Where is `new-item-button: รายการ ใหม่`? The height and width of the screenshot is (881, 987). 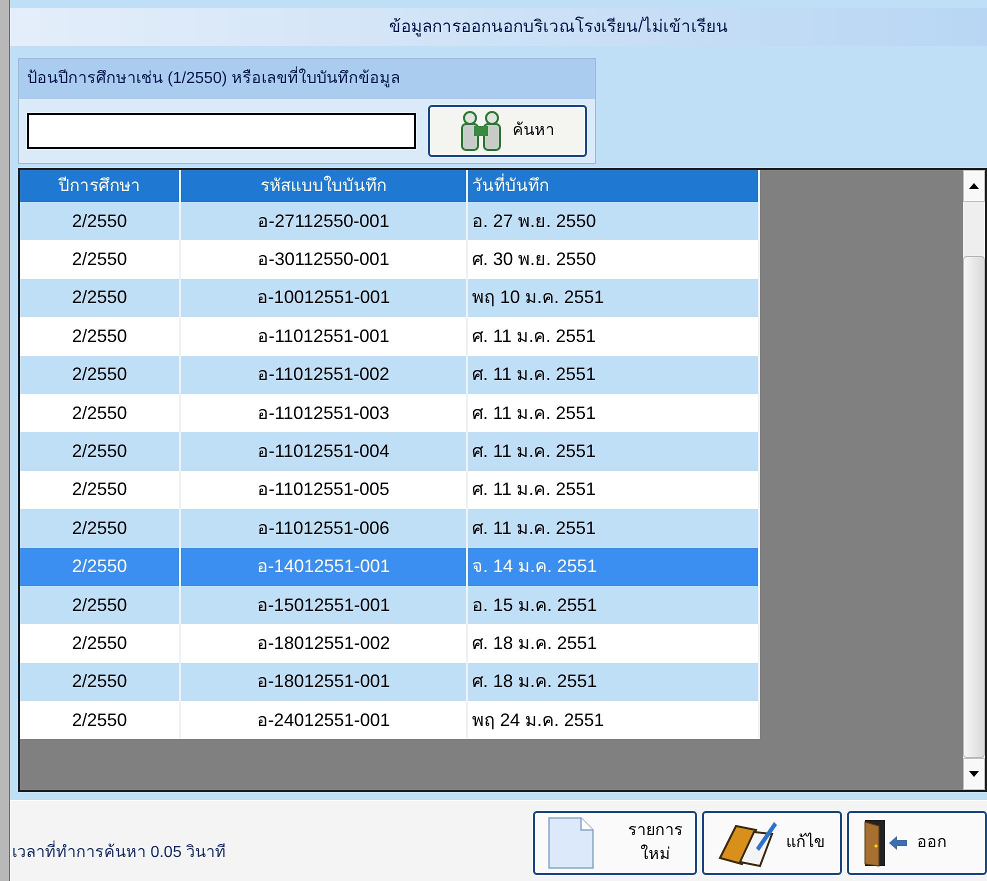
new-item-button: รายการ ใหม่ is located at coordinates (615, 843).